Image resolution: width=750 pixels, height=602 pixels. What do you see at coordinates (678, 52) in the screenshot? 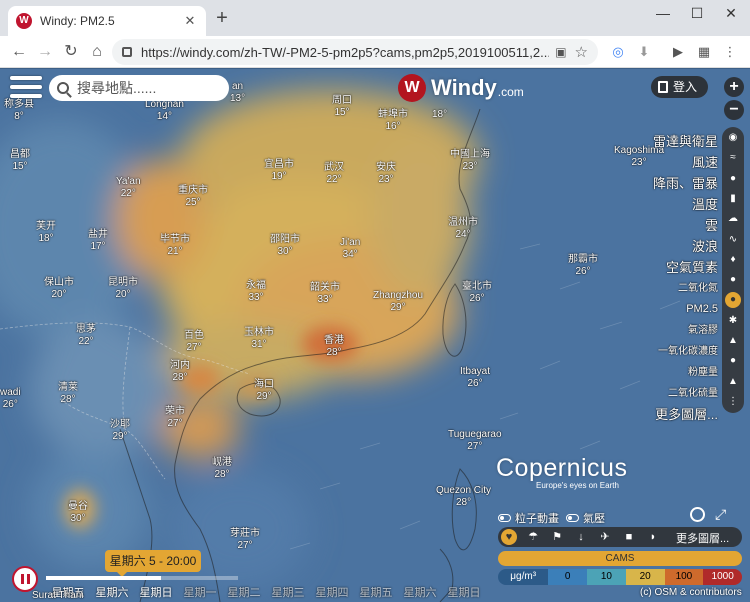
I see `play-extension-icon: ▶` at bounding box center [678, 52].